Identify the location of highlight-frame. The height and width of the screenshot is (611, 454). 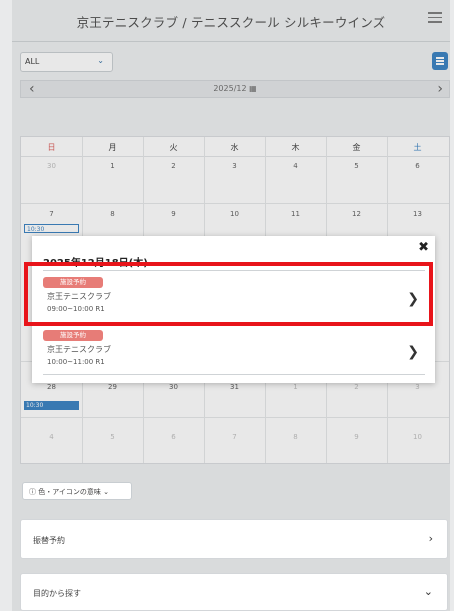
(228, 294).